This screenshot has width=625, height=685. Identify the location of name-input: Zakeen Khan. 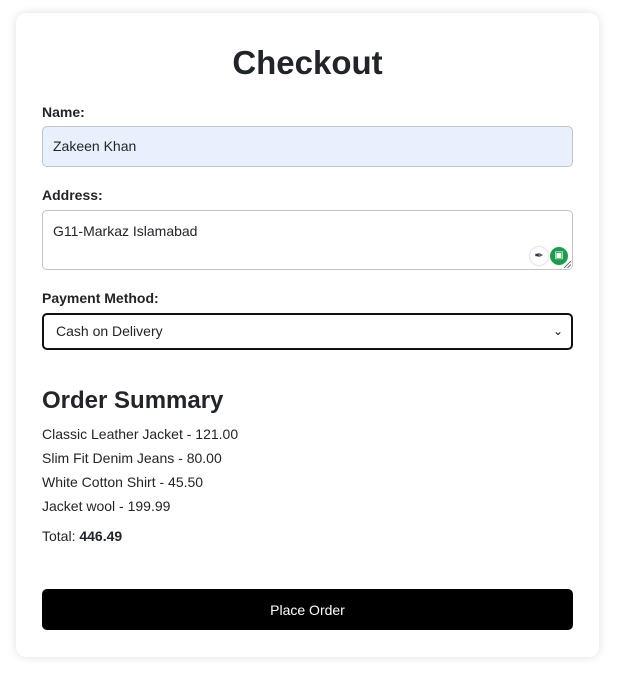
(307, 146).